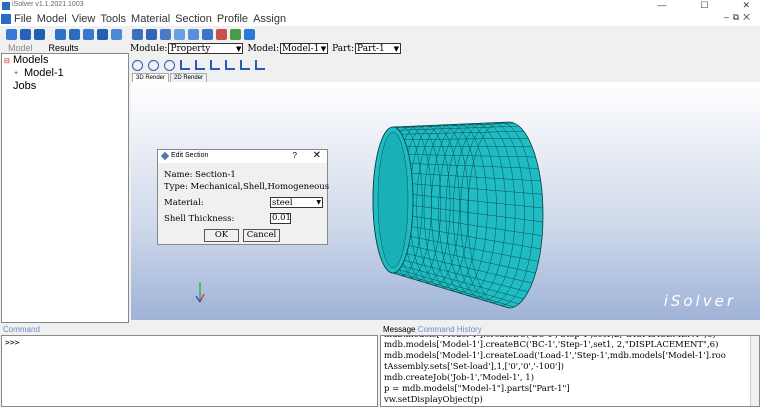 This screenshot has width=760, height=407. Describe the element at coordinates (6, 6) in the screenshot. I see `app-logo-icon` at that location.